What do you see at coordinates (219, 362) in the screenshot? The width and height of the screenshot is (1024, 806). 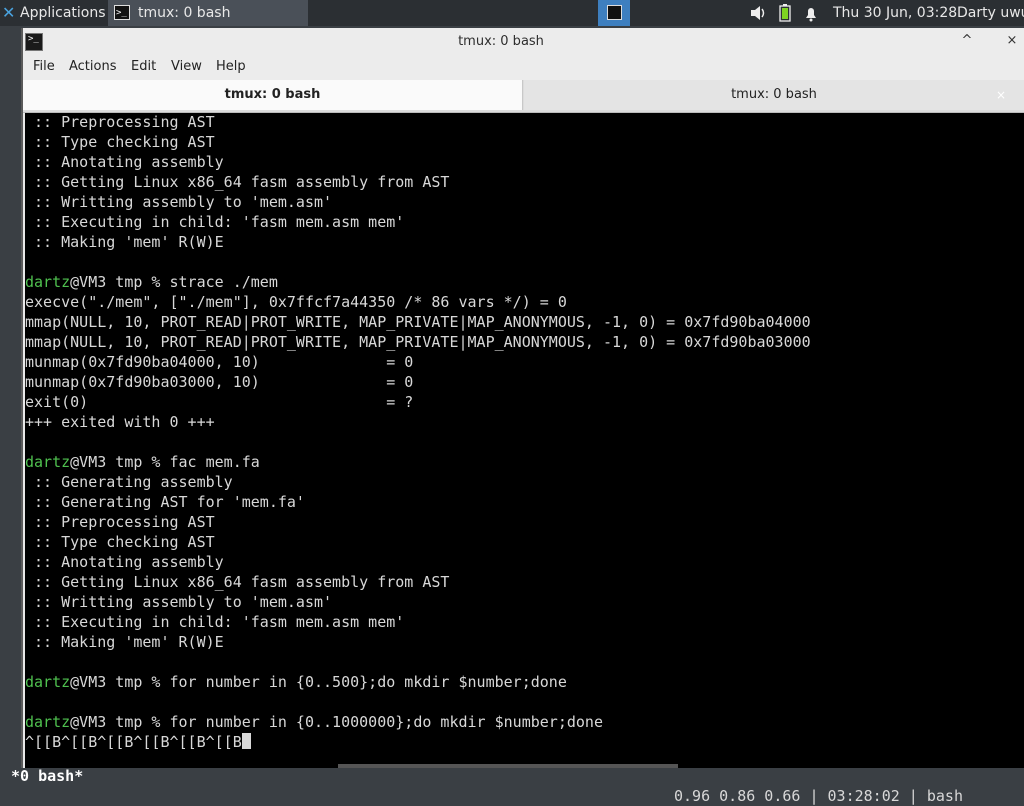 I see `terminal-line: munmap(0x7fd90ba04000, 10) = 0` at bounding box center [219, 362].